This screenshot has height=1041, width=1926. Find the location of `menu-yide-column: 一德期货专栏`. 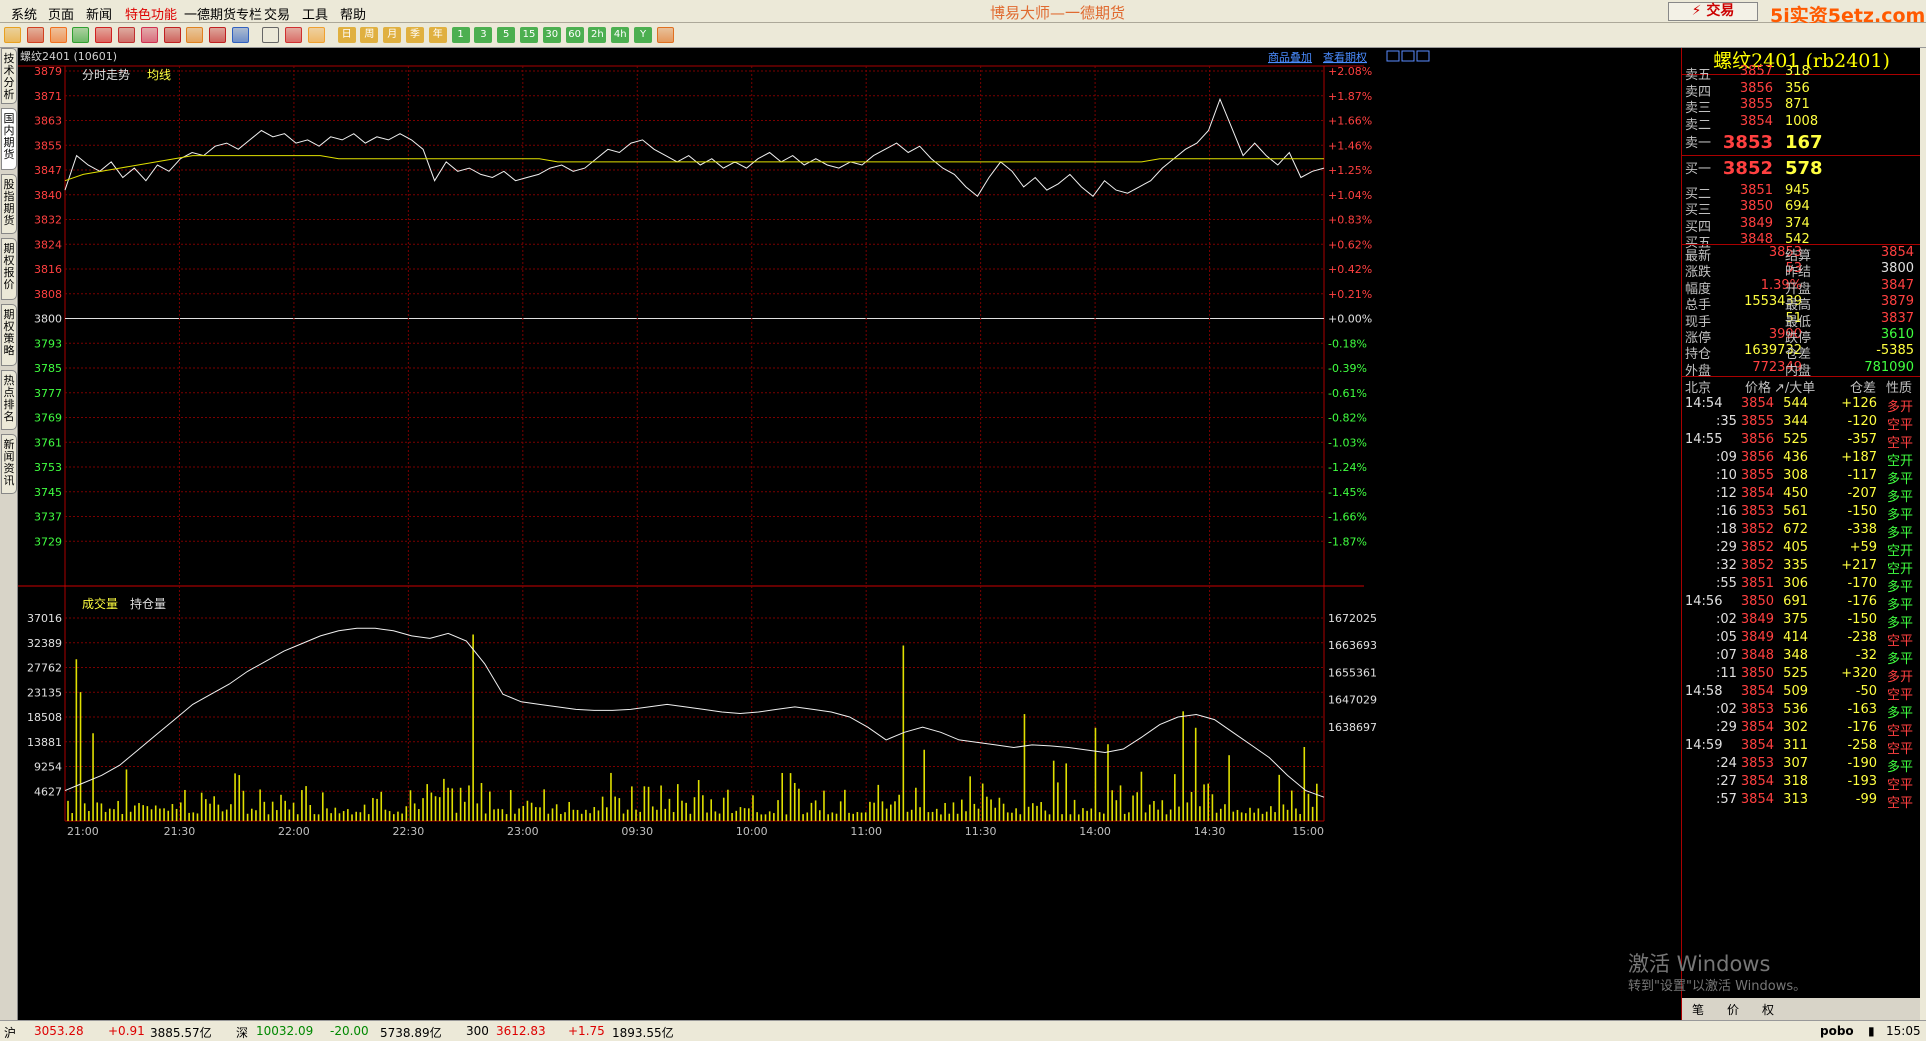

menu-yide-column: 一德期货专栏 is located at coordinates (223, 13).